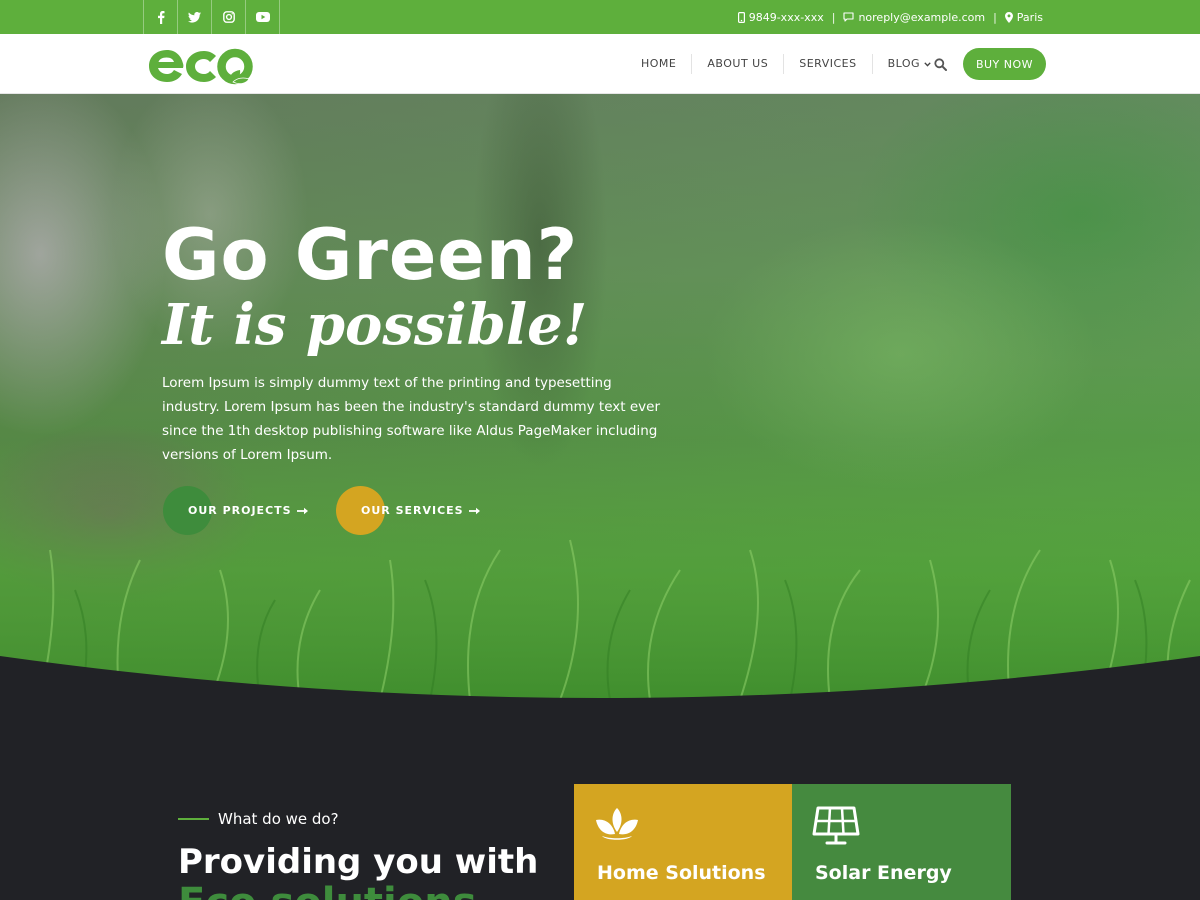 This screenshot has width=1200, height=900. I want to click on nav-home-label: HOME, so click(659, 63).